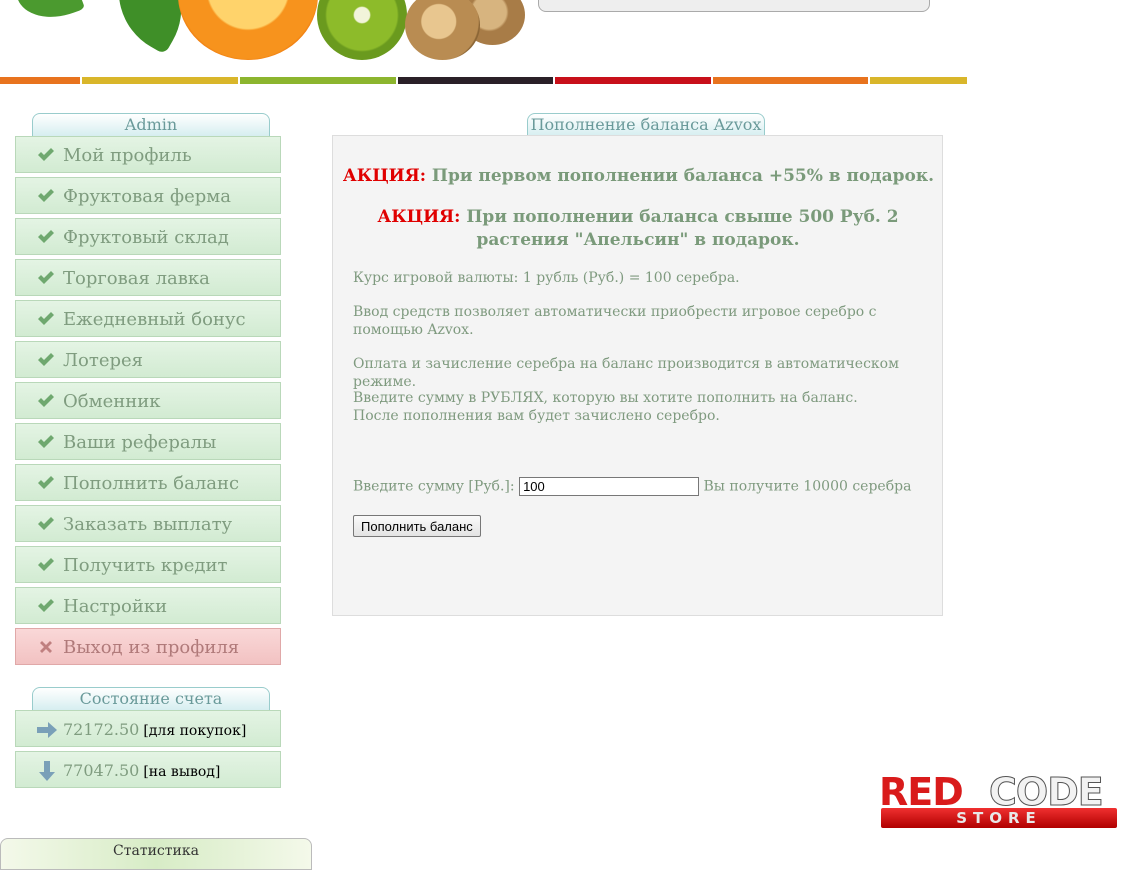  Describe the element at coordinates (47, 771) in the screenshot. I see `arrow-down-icon` at that location.